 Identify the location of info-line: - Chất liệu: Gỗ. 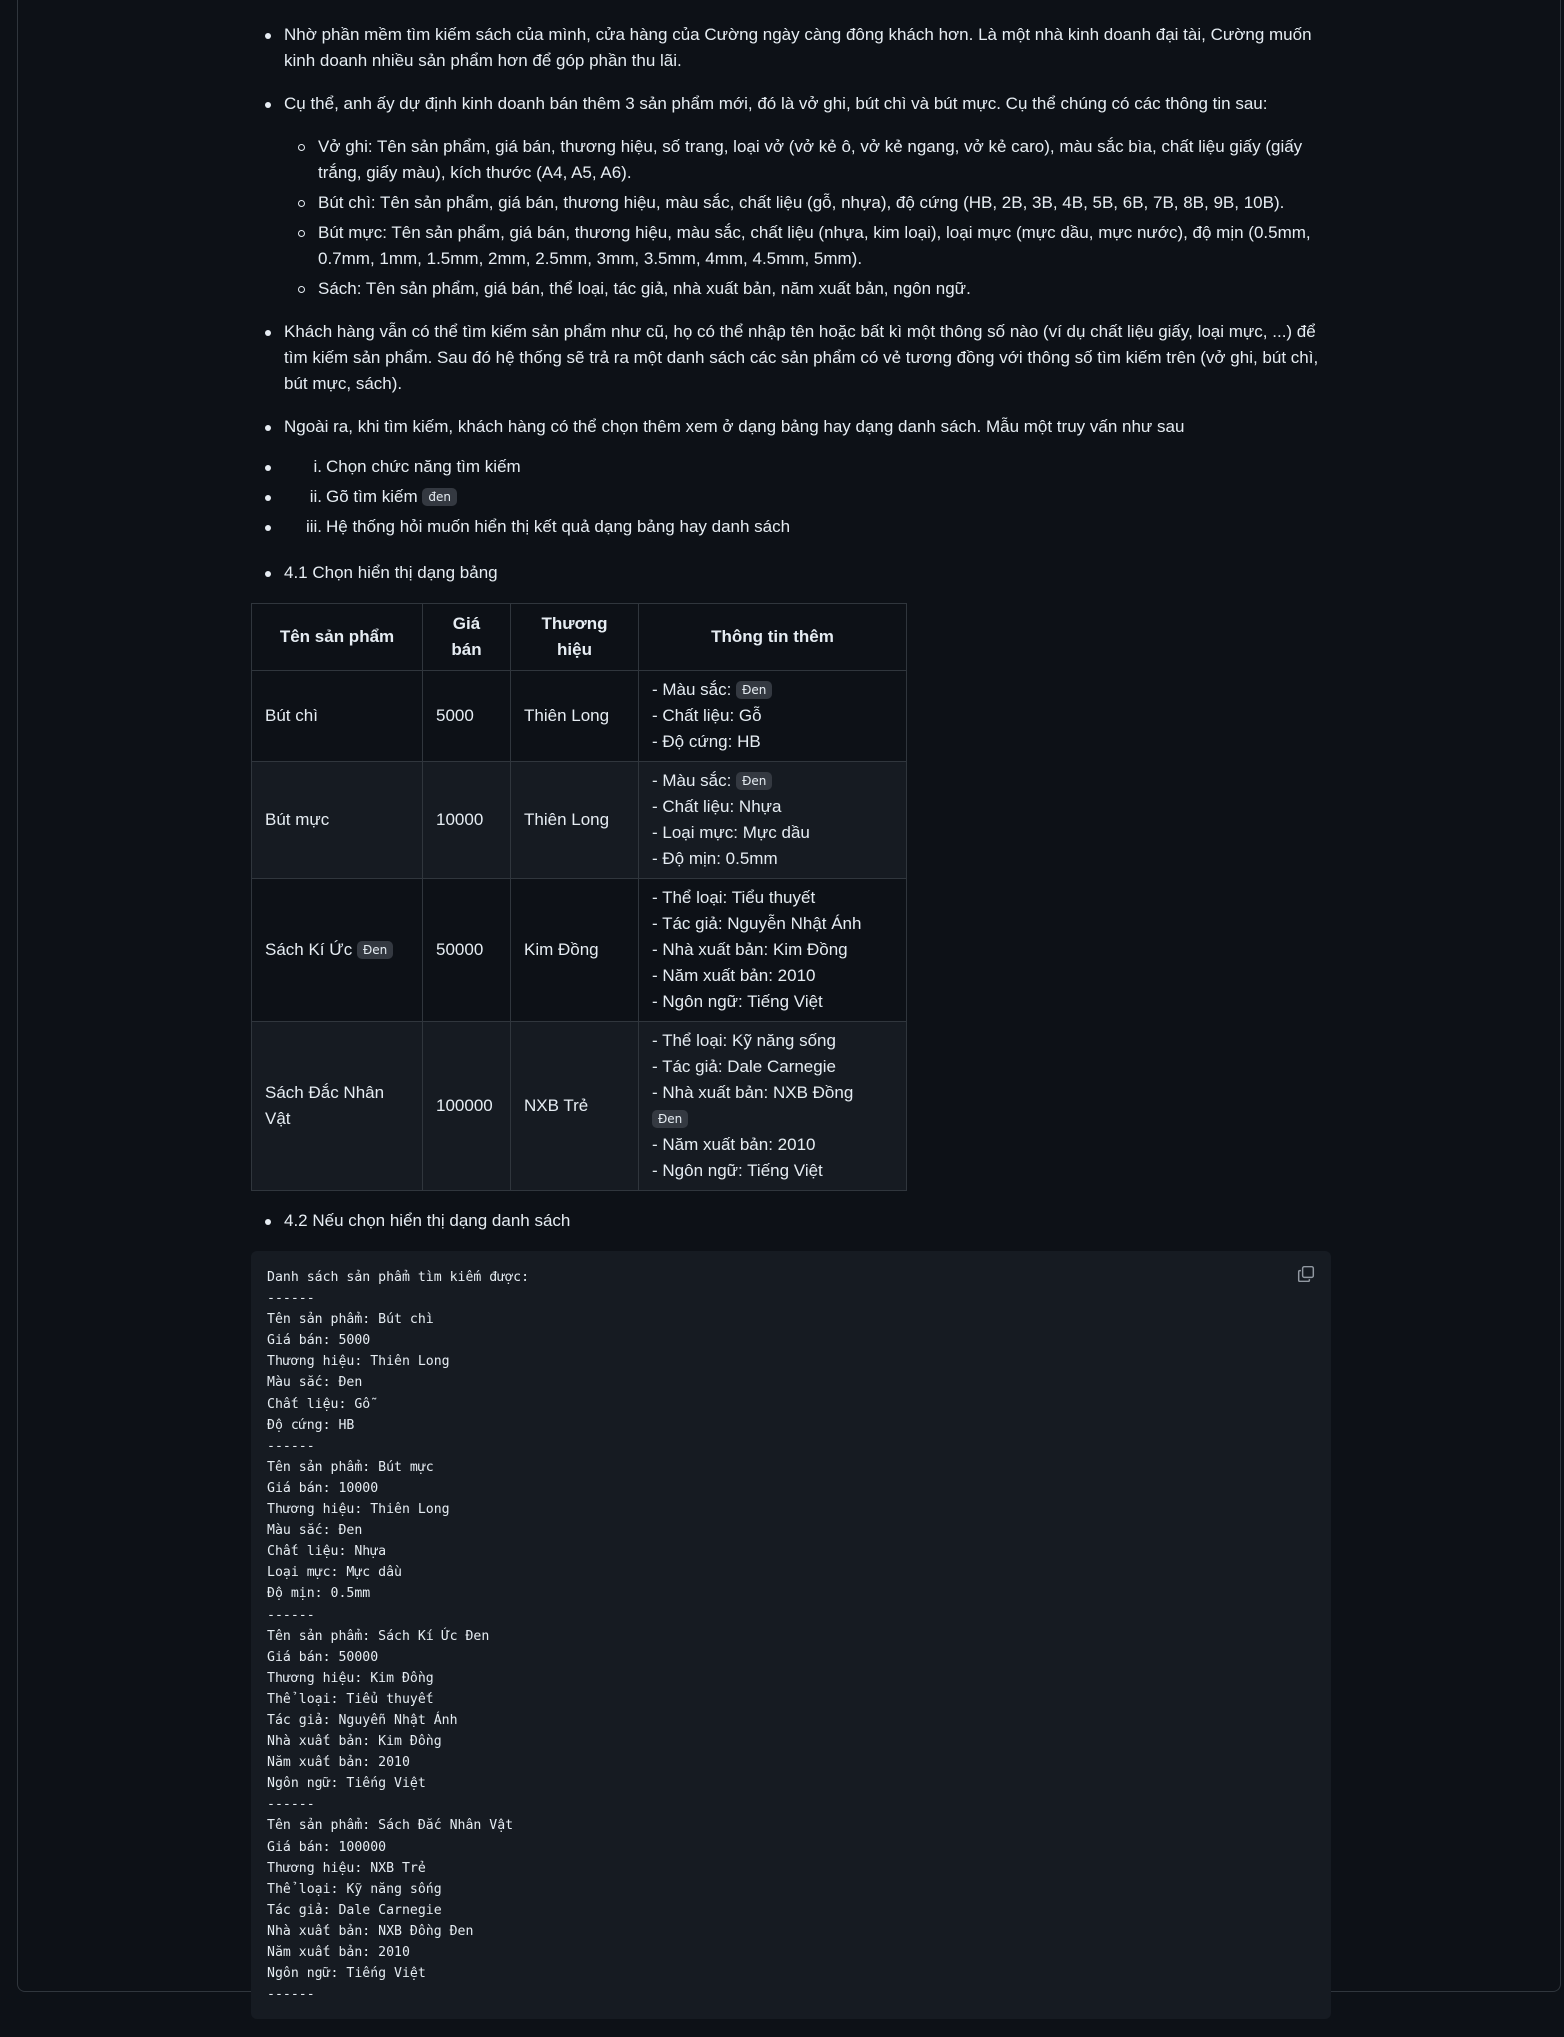
(772, 716).